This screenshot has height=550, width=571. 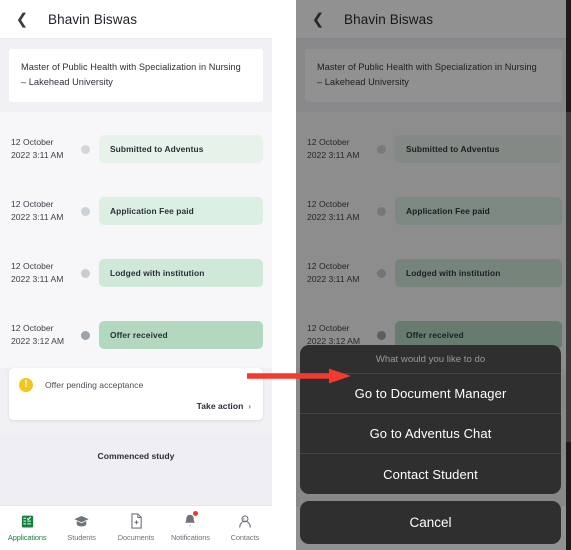 I want to click on action-sheet-cancel-button: Cancel, so click(x=430, y=522).